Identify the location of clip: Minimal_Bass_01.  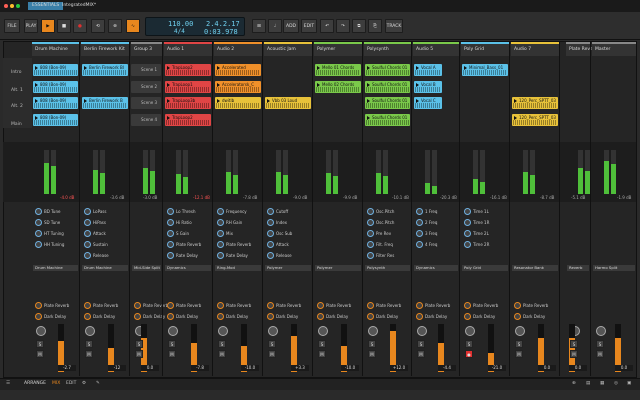
(485, 70).